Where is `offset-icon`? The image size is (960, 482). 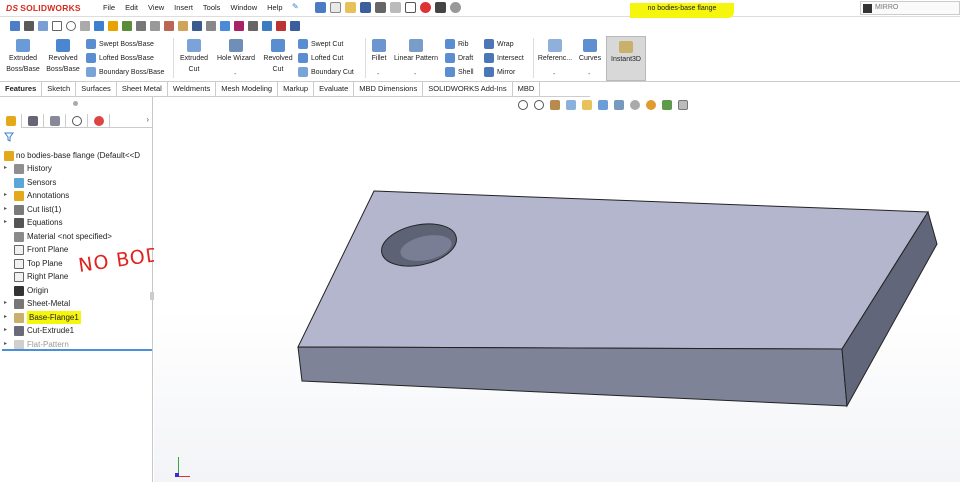 offset-icon is located at coordinates (127, 26).